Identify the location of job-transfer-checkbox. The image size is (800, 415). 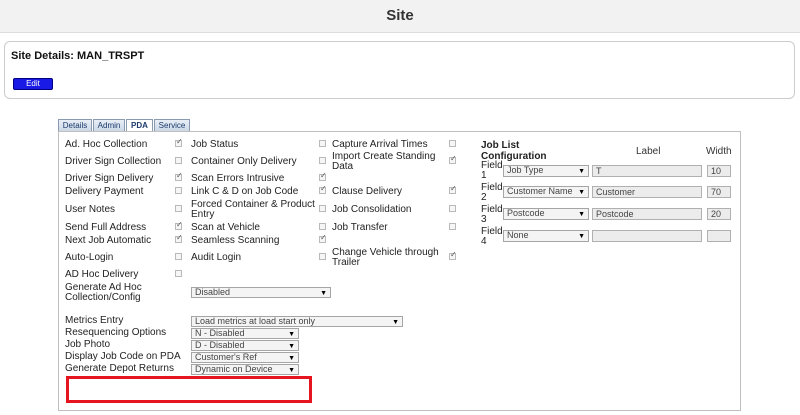
(452, 226).